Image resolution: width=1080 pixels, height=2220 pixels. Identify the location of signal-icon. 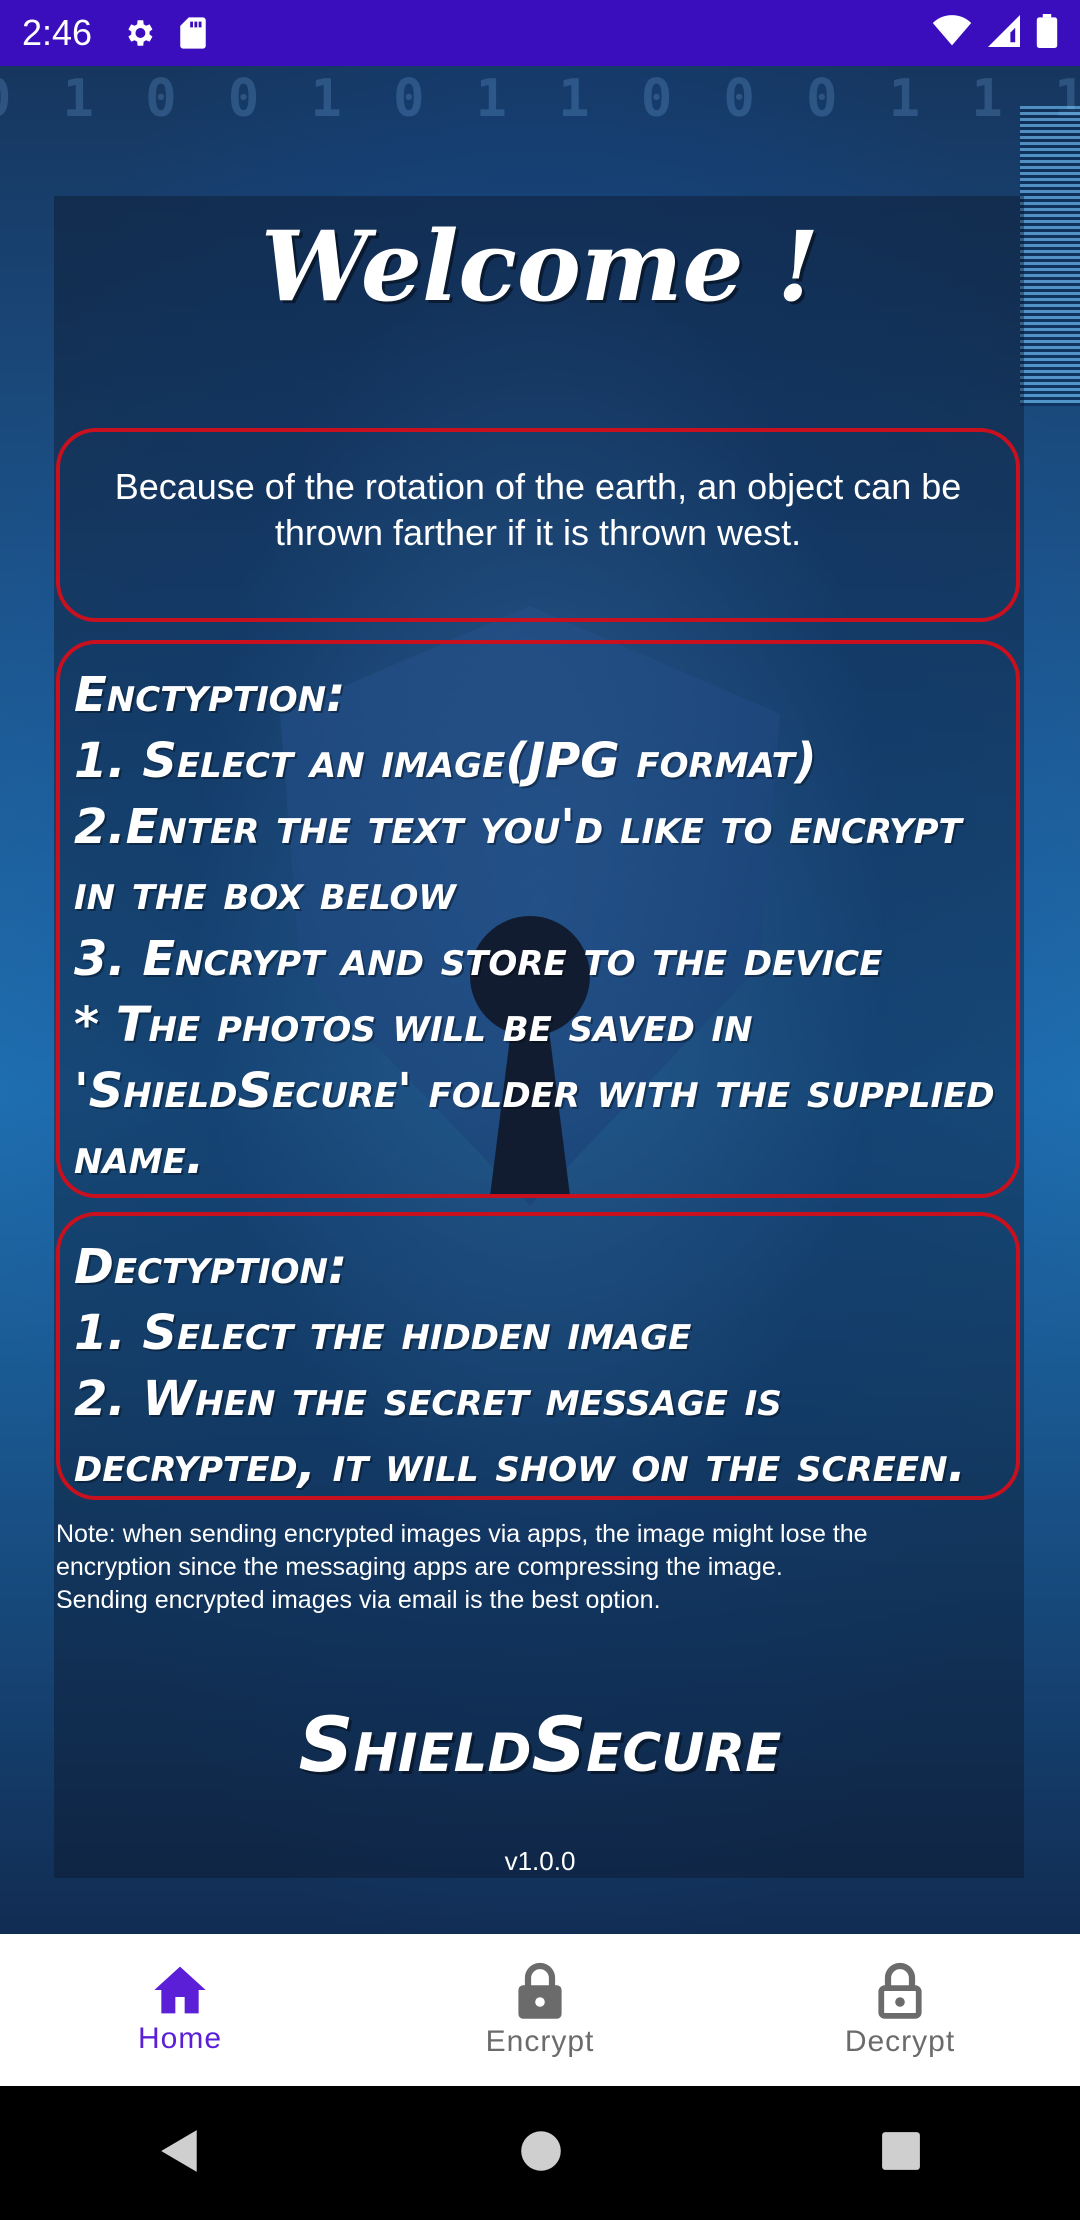
(1004, 33).